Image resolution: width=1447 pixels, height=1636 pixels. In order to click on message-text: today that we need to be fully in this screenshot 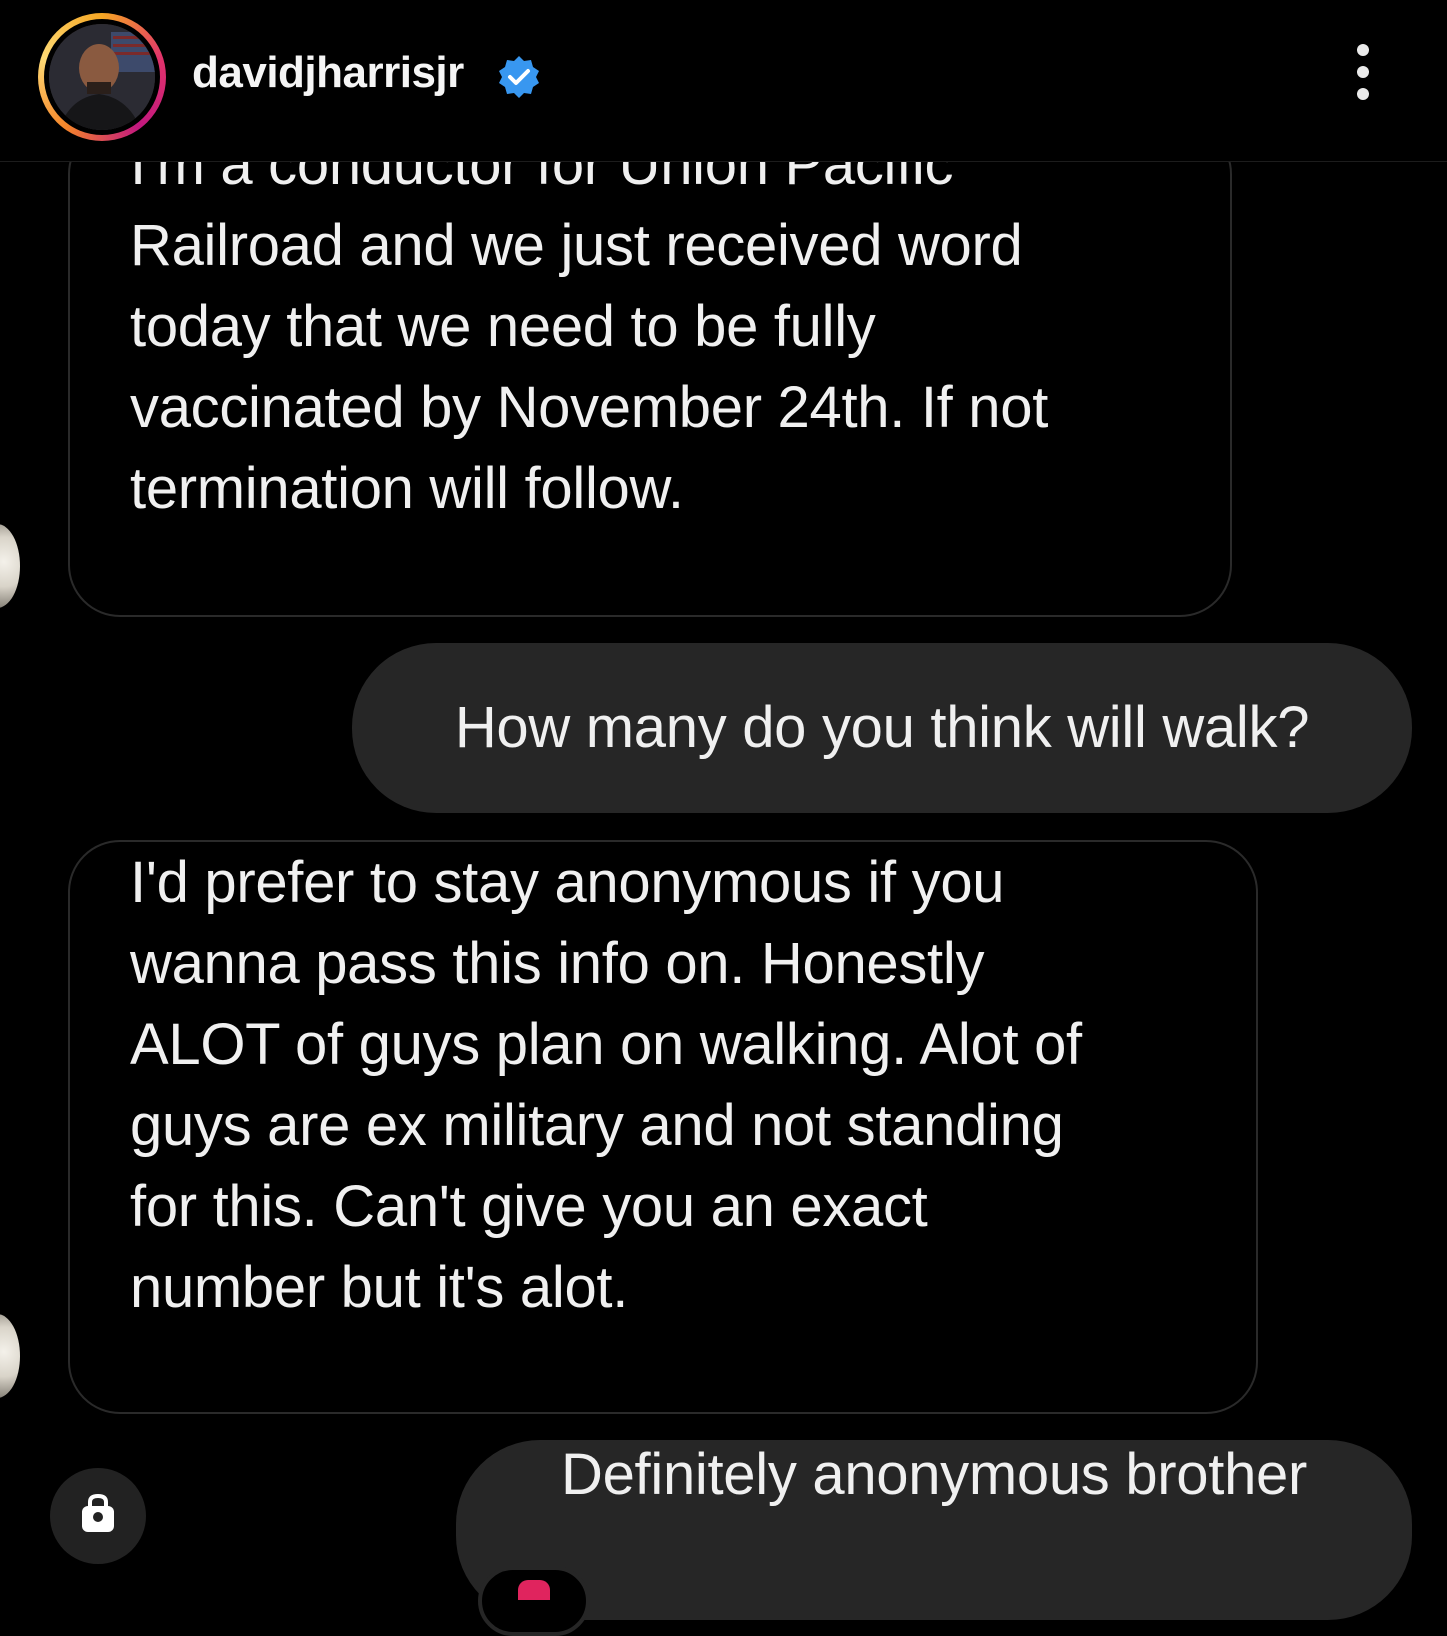, I will do `click(503, 326)`.